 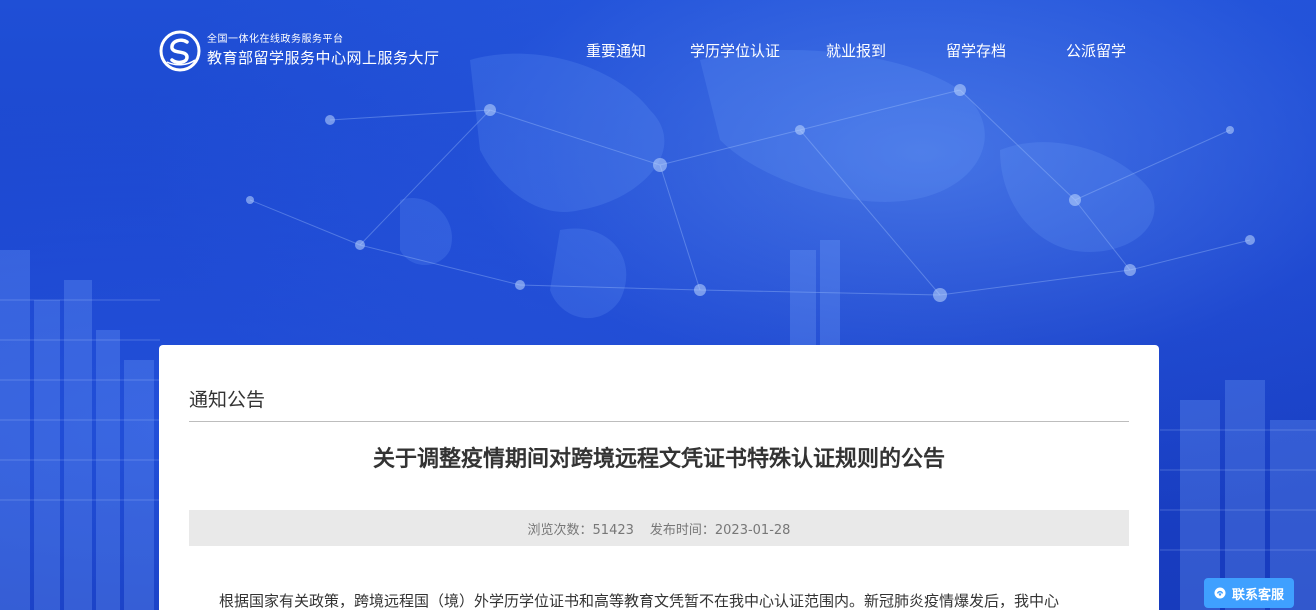 What do you see at coordinates (616, 51) in the screenshot?
I see `nav-important-notice: 重要通知` at bounding box center [616, 51].